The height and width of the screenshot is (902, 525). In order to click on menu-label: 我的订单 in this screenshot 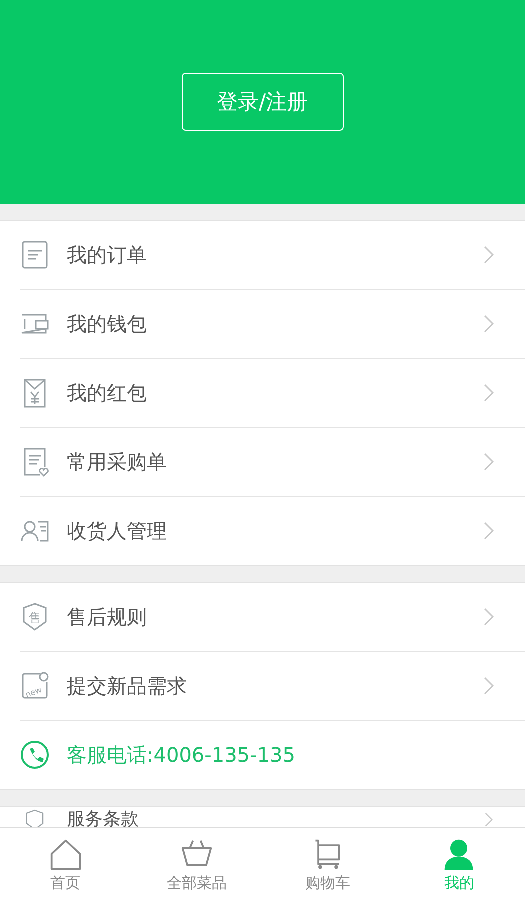, I will do `click(107, 255)`.